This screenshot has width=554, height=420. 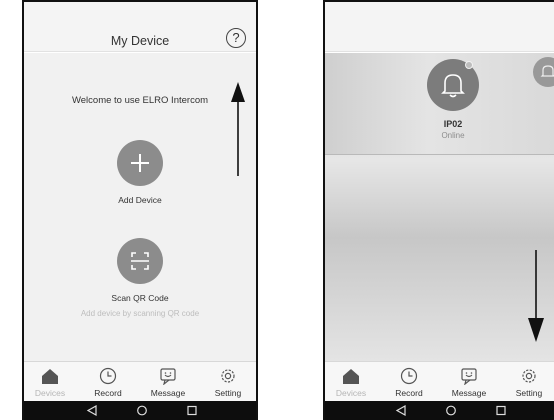 I want to click on scan-qr-hint: Add device by scanning QR code, so click(x=140, y=313).